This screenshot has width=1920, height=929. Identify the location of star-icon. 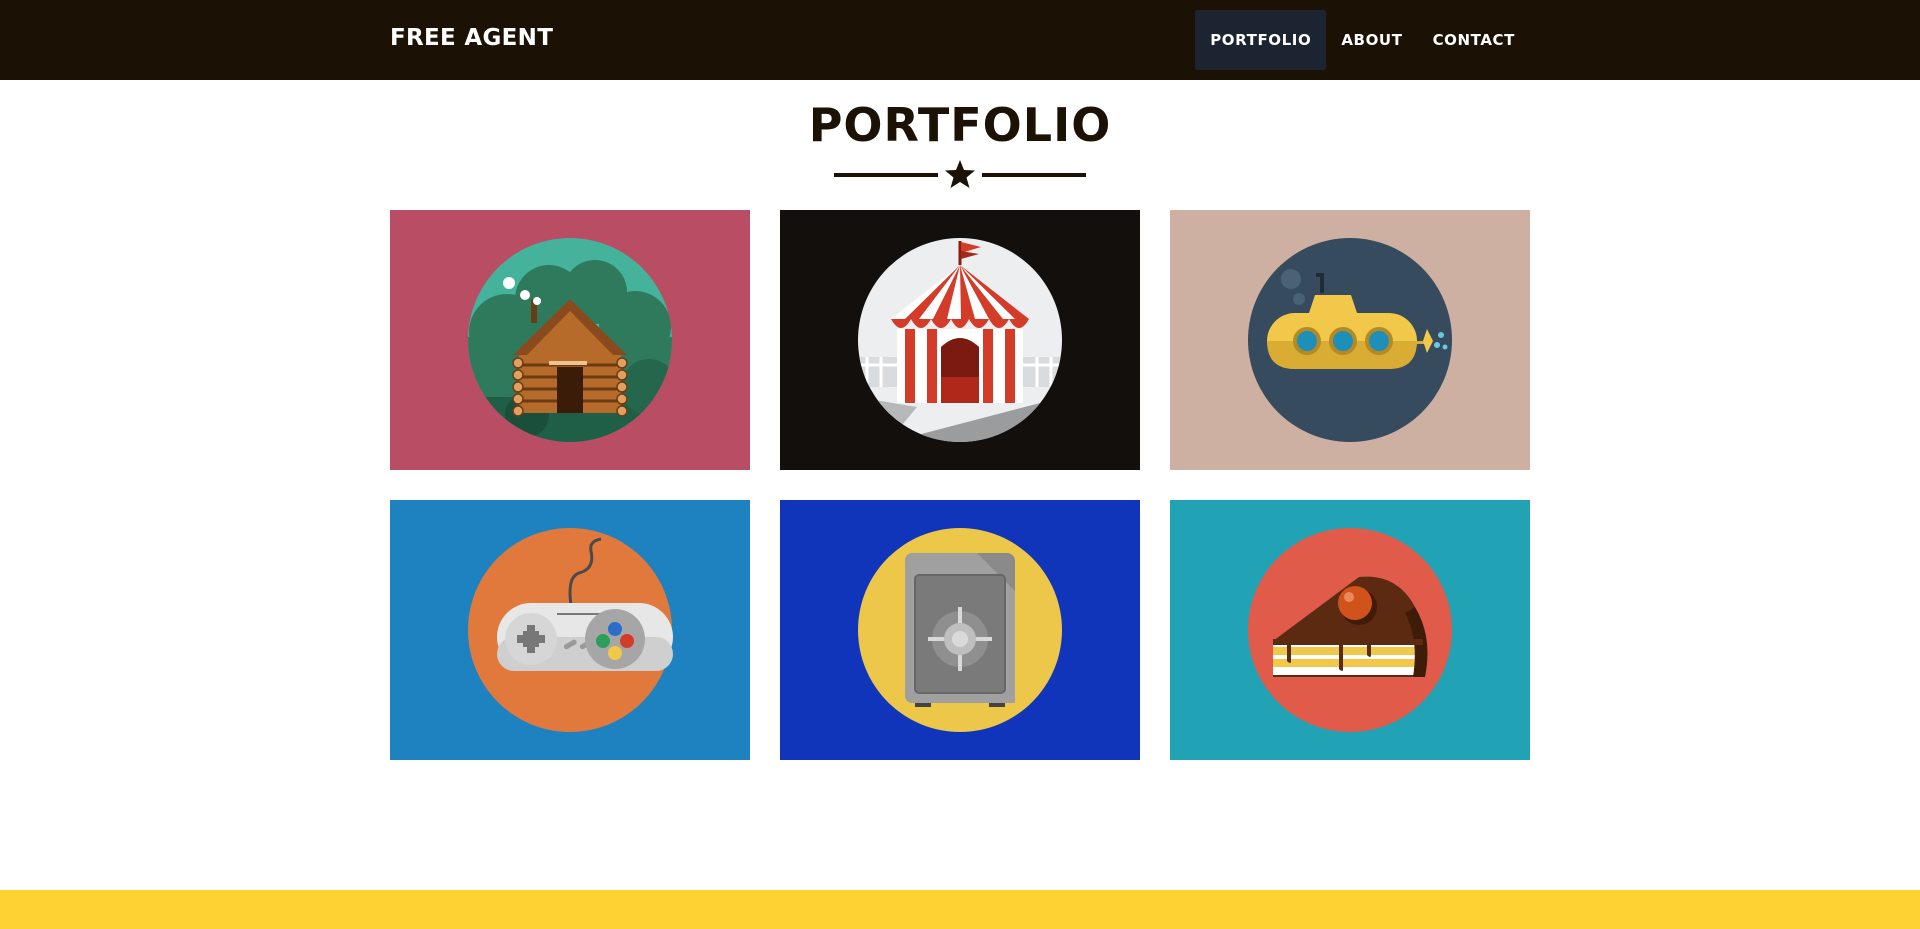
(960, 174).